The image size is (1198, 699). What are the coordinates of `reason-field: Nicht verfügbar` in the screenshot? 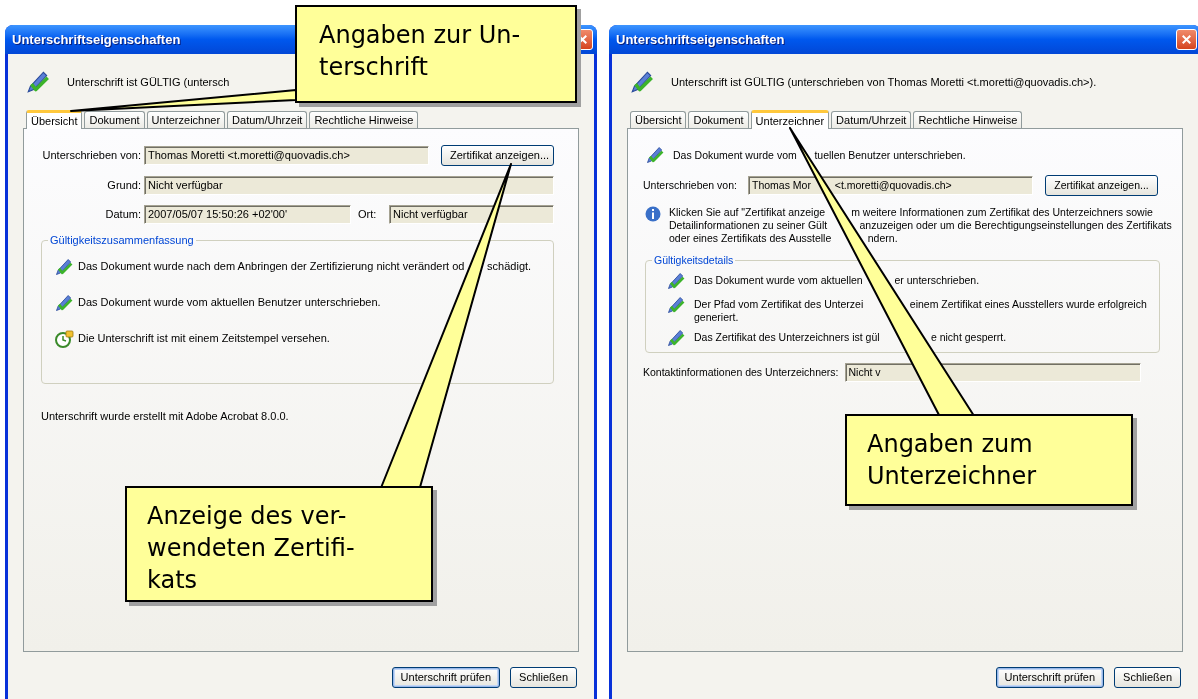 It's located at (349, 185).